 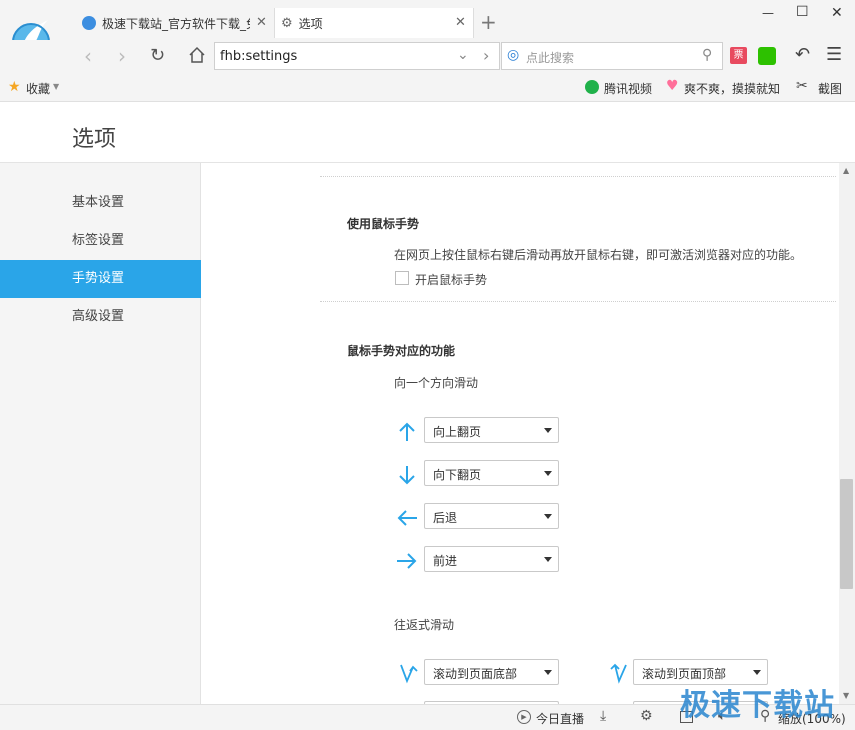 I want to click on sidebar-item-label: 基本设置, so click(x=98, y=202).